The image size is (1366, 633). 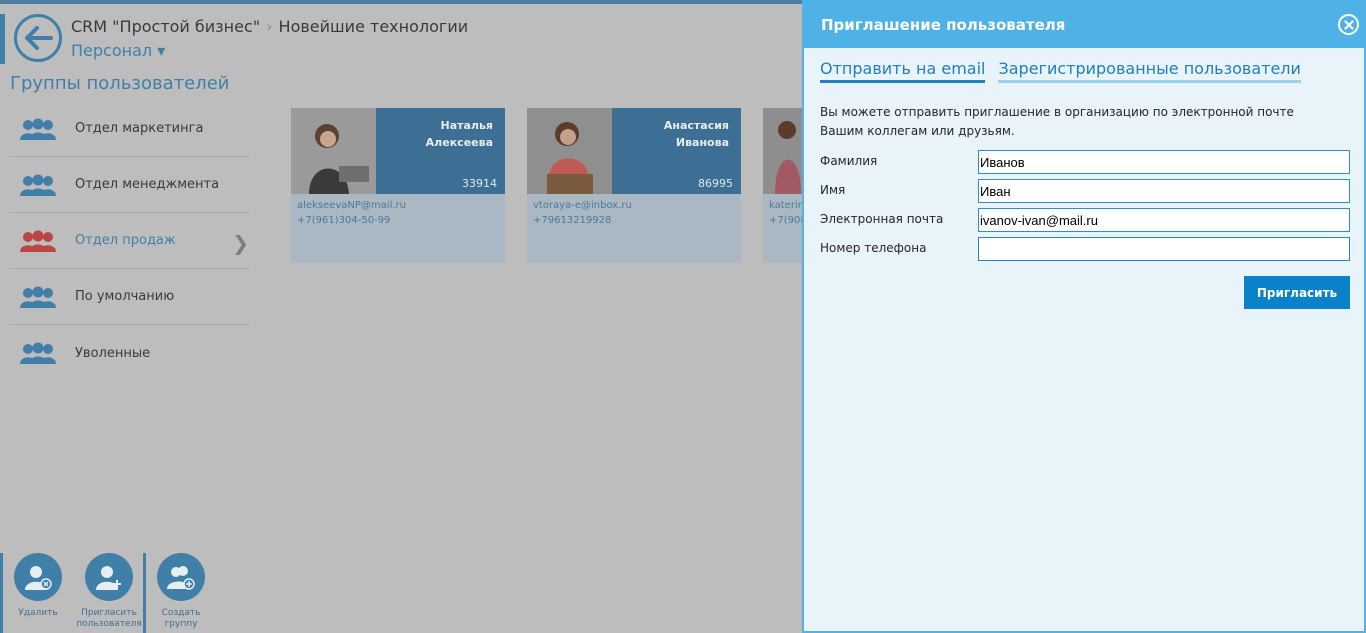 I want to click on tab-registered-users: Зарегистрированные пользователи, so click(x=1149, y=71).